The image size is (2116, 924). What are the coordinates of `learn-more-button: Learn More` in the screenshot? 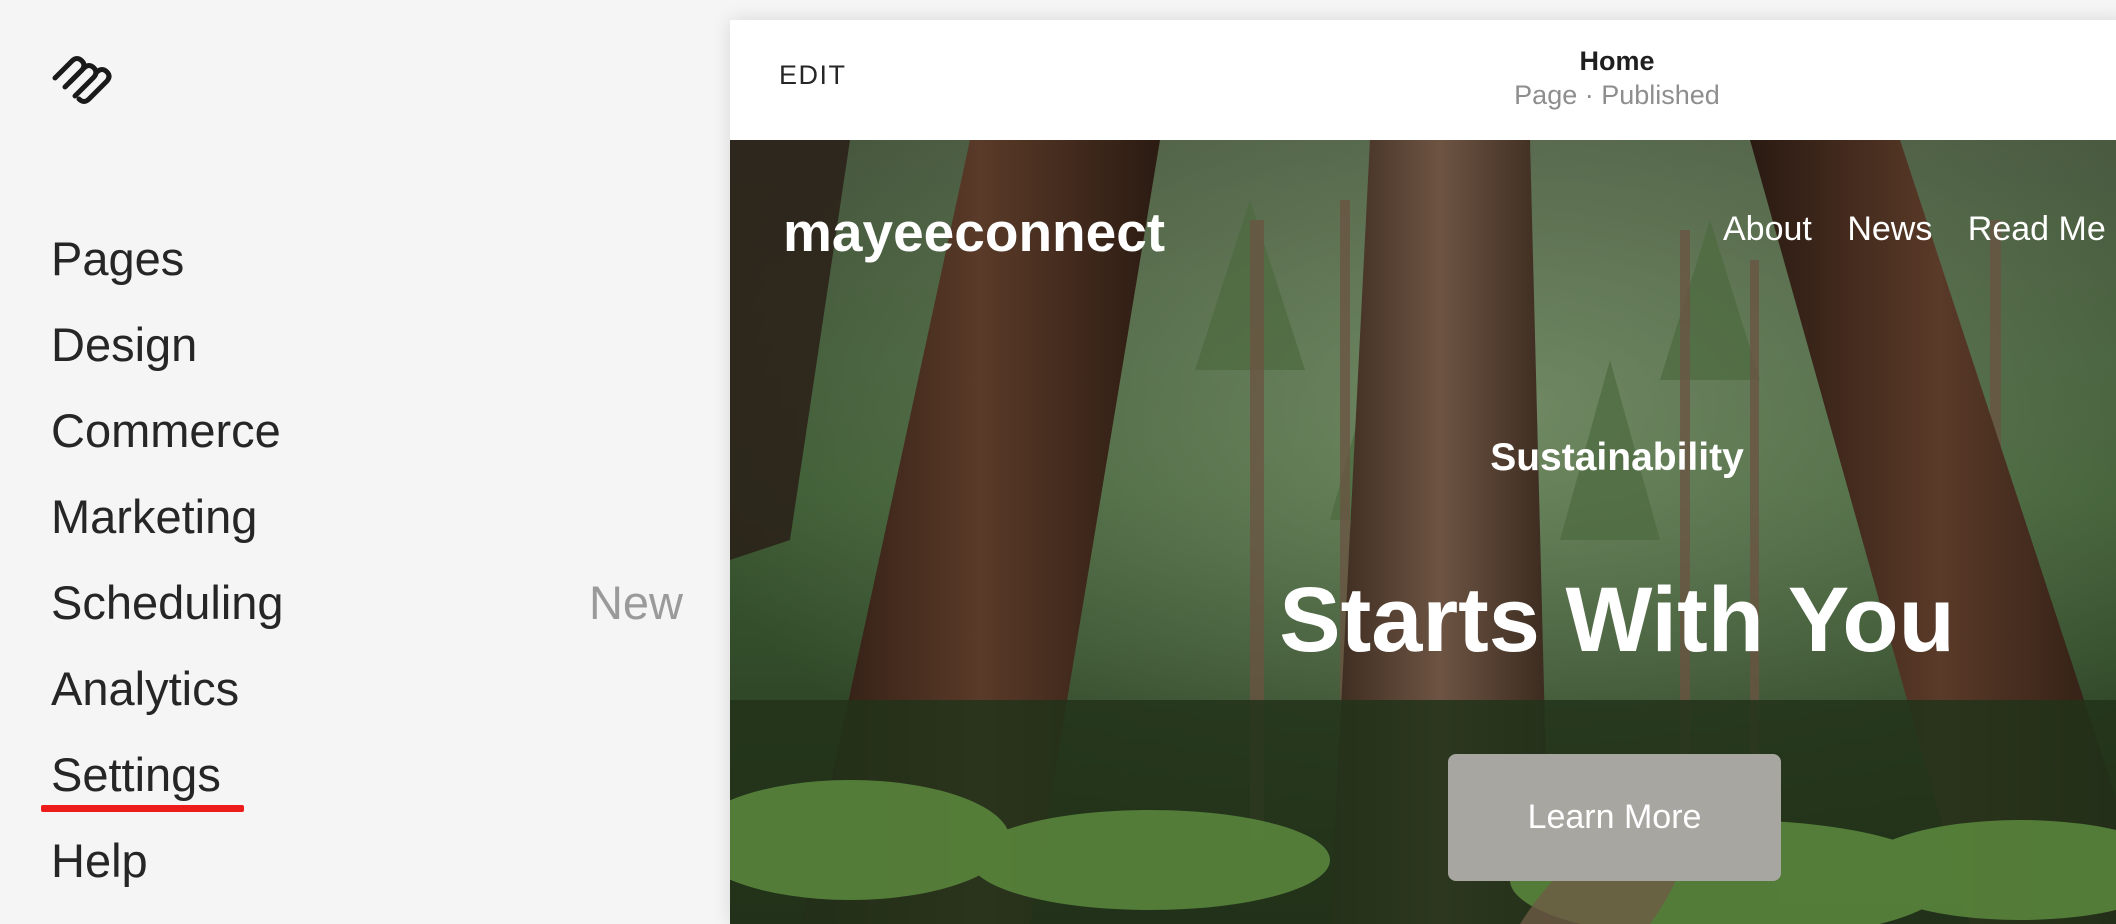 It's located at (1614, 817).